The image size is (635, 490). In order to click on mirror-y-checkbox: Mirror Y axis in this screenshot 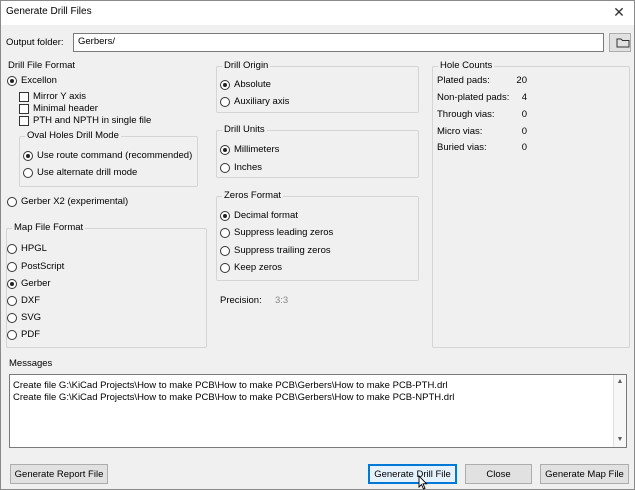, I will do `click(52, 96)`.